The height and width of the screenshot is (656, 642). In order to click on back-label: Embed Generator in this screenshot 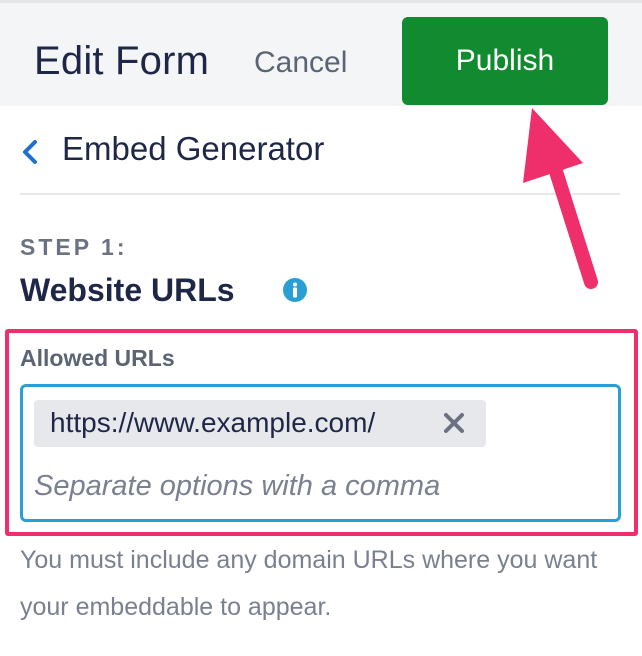, I will do `click(193, 148)`.